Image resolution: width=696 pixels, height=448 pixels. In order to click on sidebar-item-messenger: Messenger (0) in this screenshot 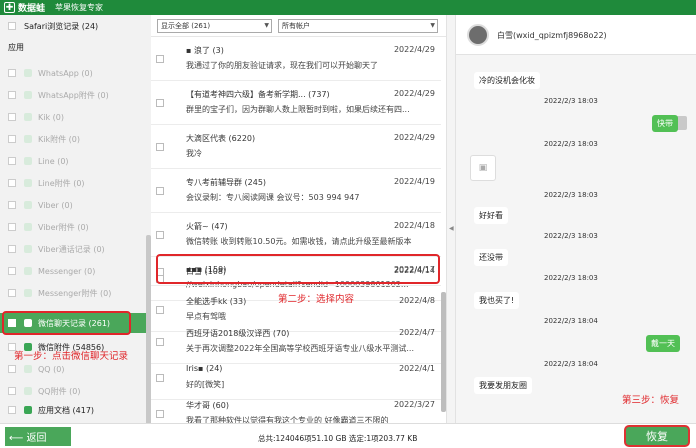, I will do `click(75, 271)`.